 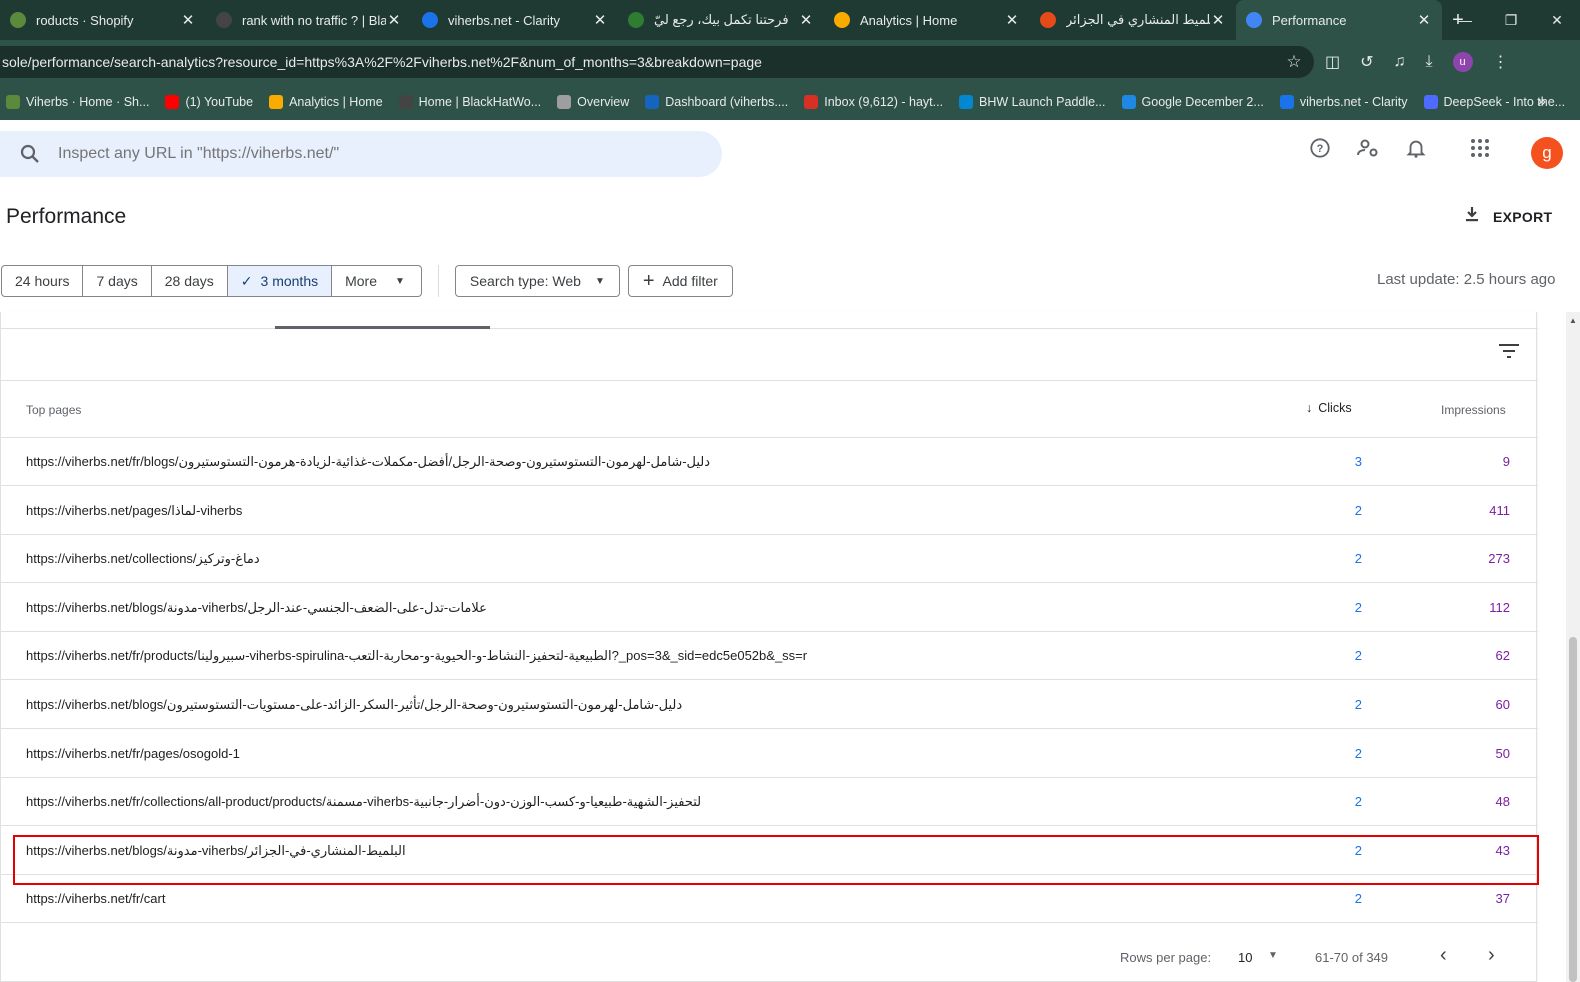 What do you see at coordinates (1133, 20) in the screenshot?
I see `browser-tab: البلميط المنشاري في الجزائر ✕` at bounding box center [1133, 20].